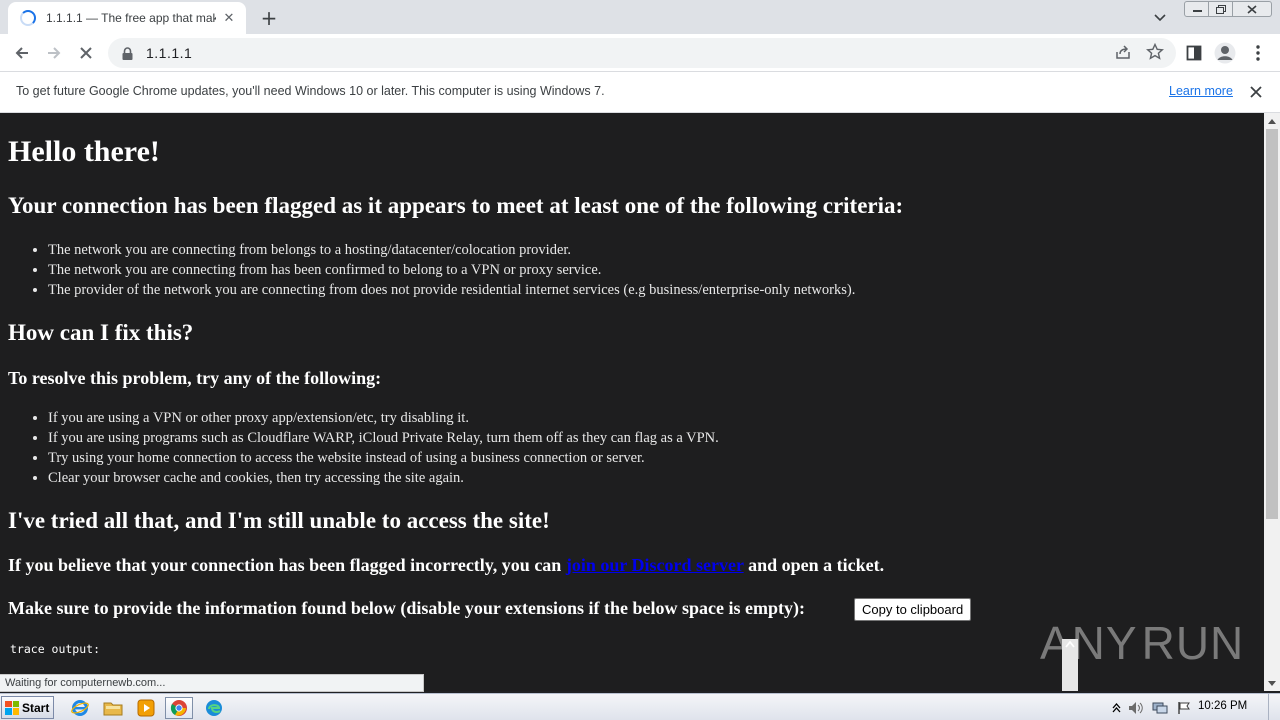 The width and height of the screenshot is (1280, 720). I want to click on window-close-button, so click(1252, 9).